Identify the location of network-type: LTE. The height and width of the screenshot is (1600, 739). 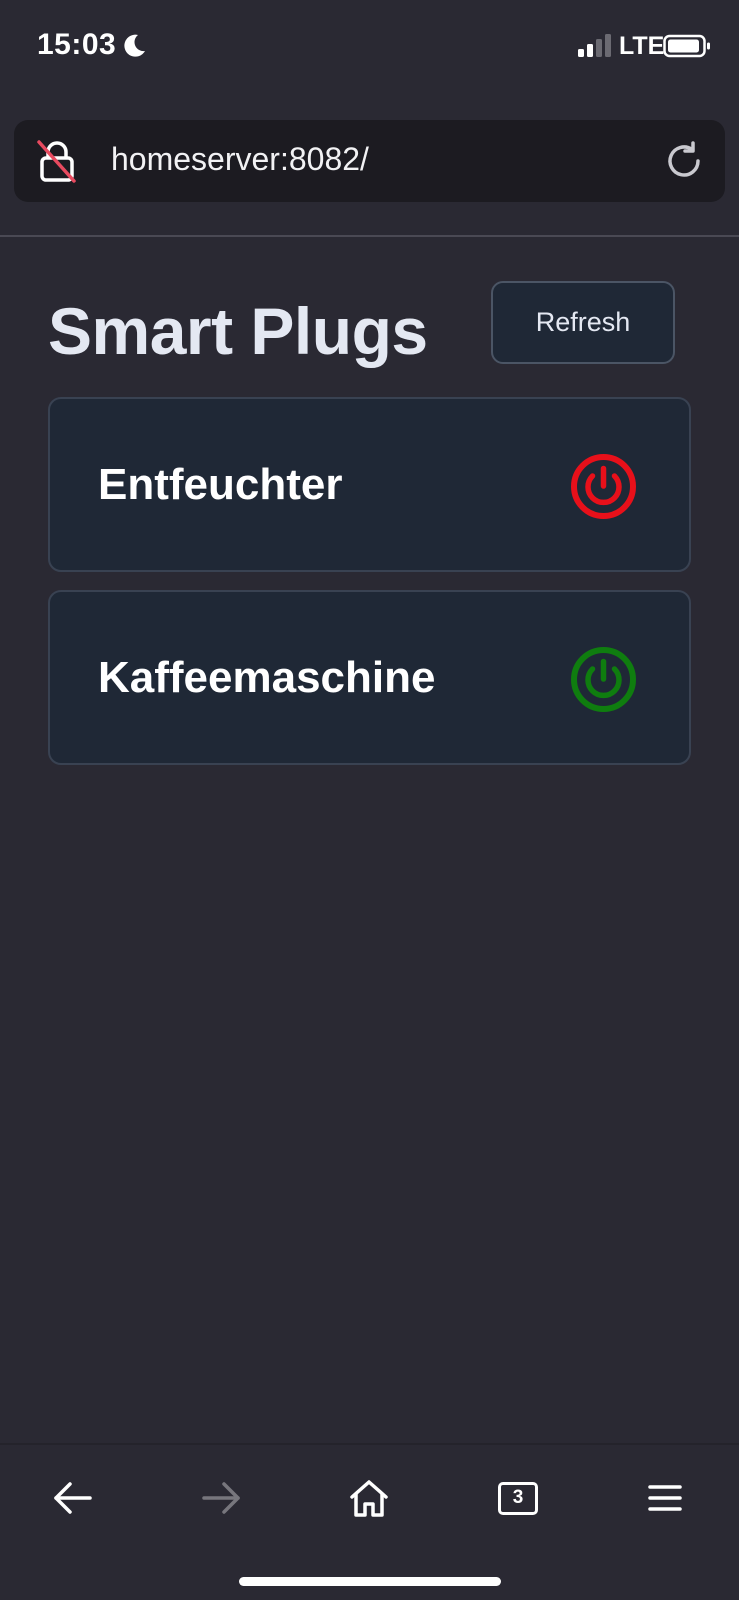
(642, 46).